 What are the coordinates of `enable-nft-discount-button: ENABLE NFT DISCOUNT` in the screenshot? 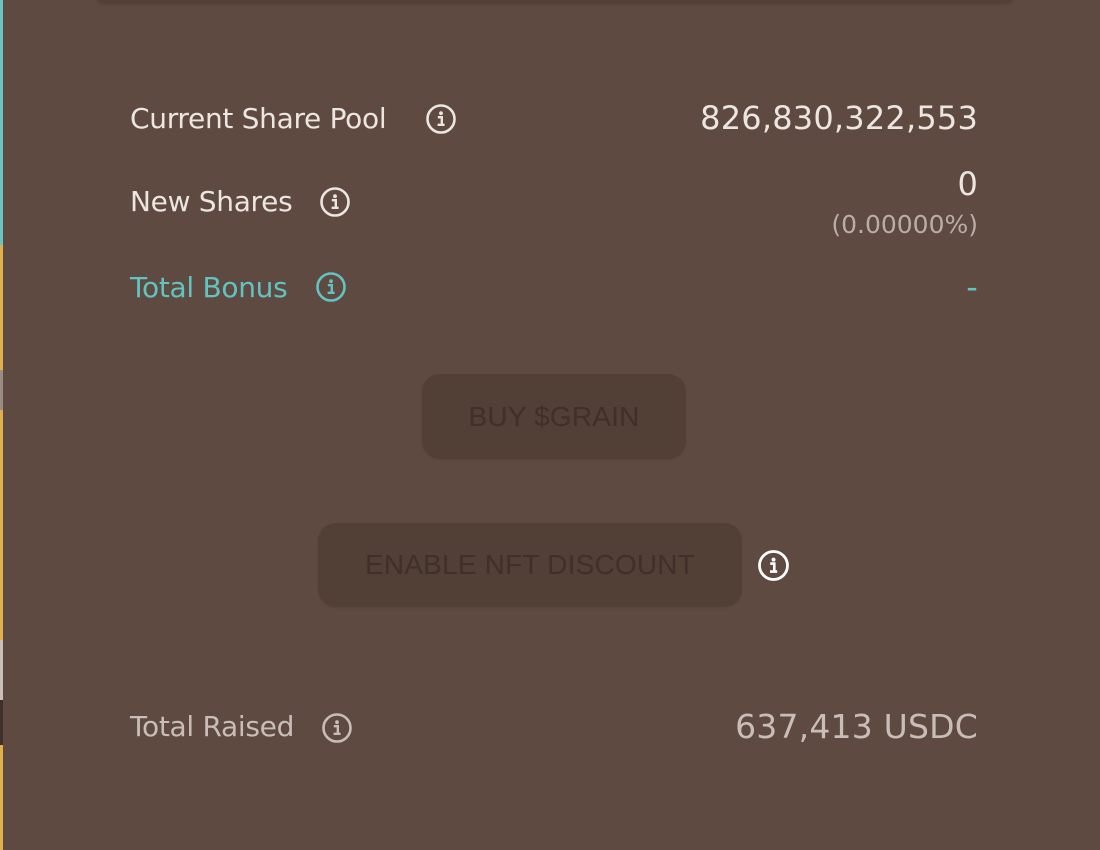 It's located at (530, 565).